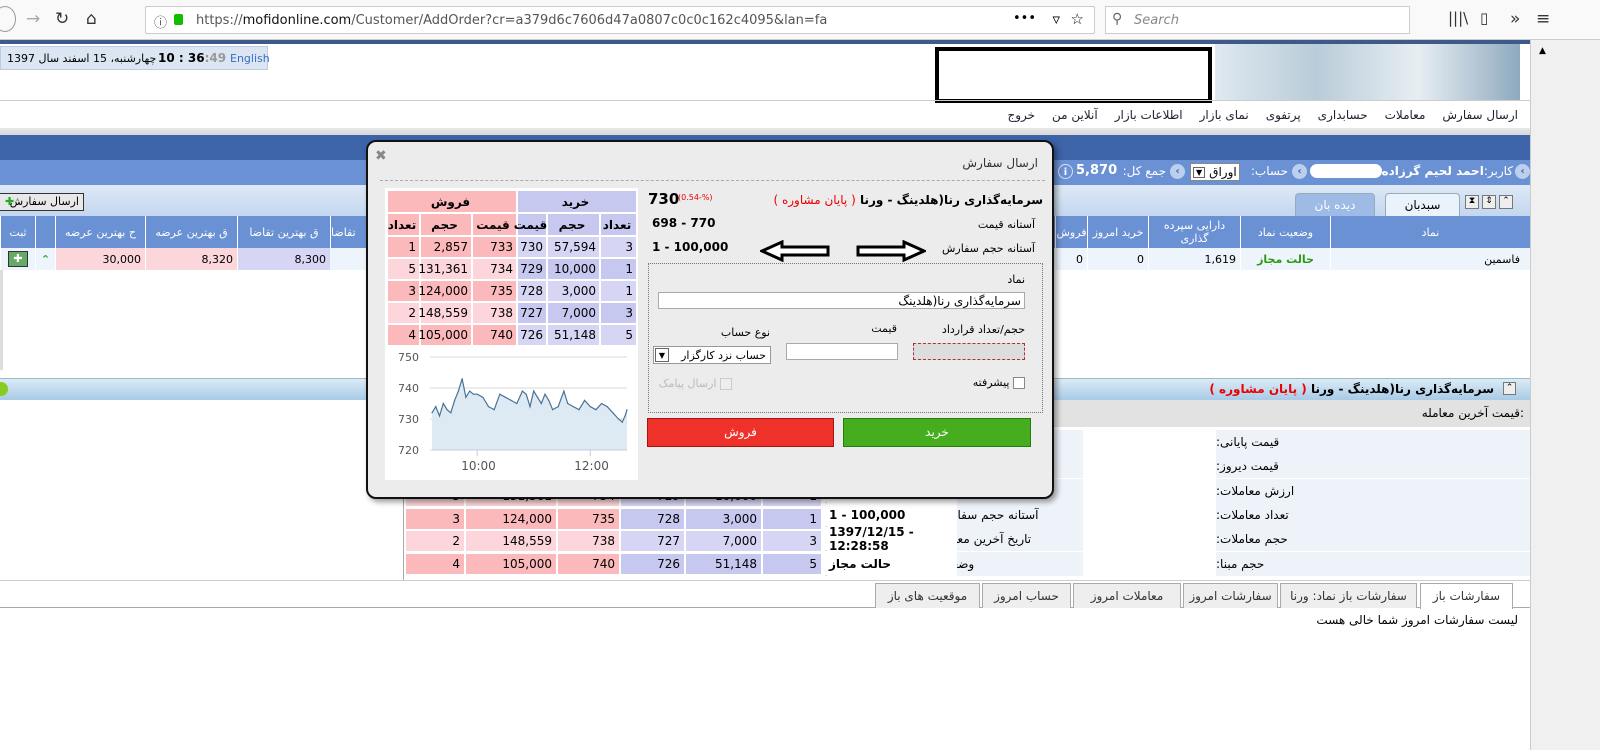 Image resolution: width=1600 pixels, height=750 pixels. What do you see at coordinates (664, 199) in the screenshot?
I see `last-price: 730` at bounding box center [664, 199].